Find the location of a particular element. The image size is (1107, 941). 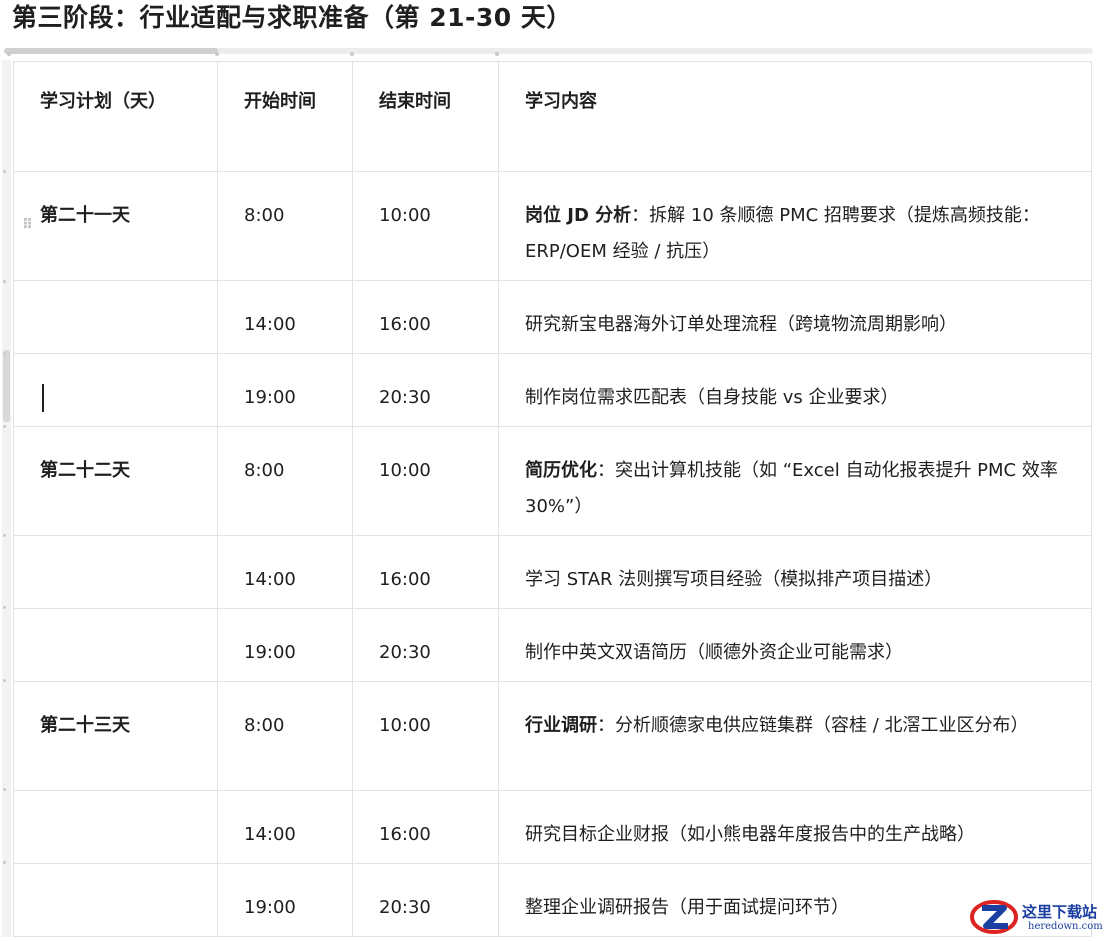

text-cursor is located at coordinates (43, 398).